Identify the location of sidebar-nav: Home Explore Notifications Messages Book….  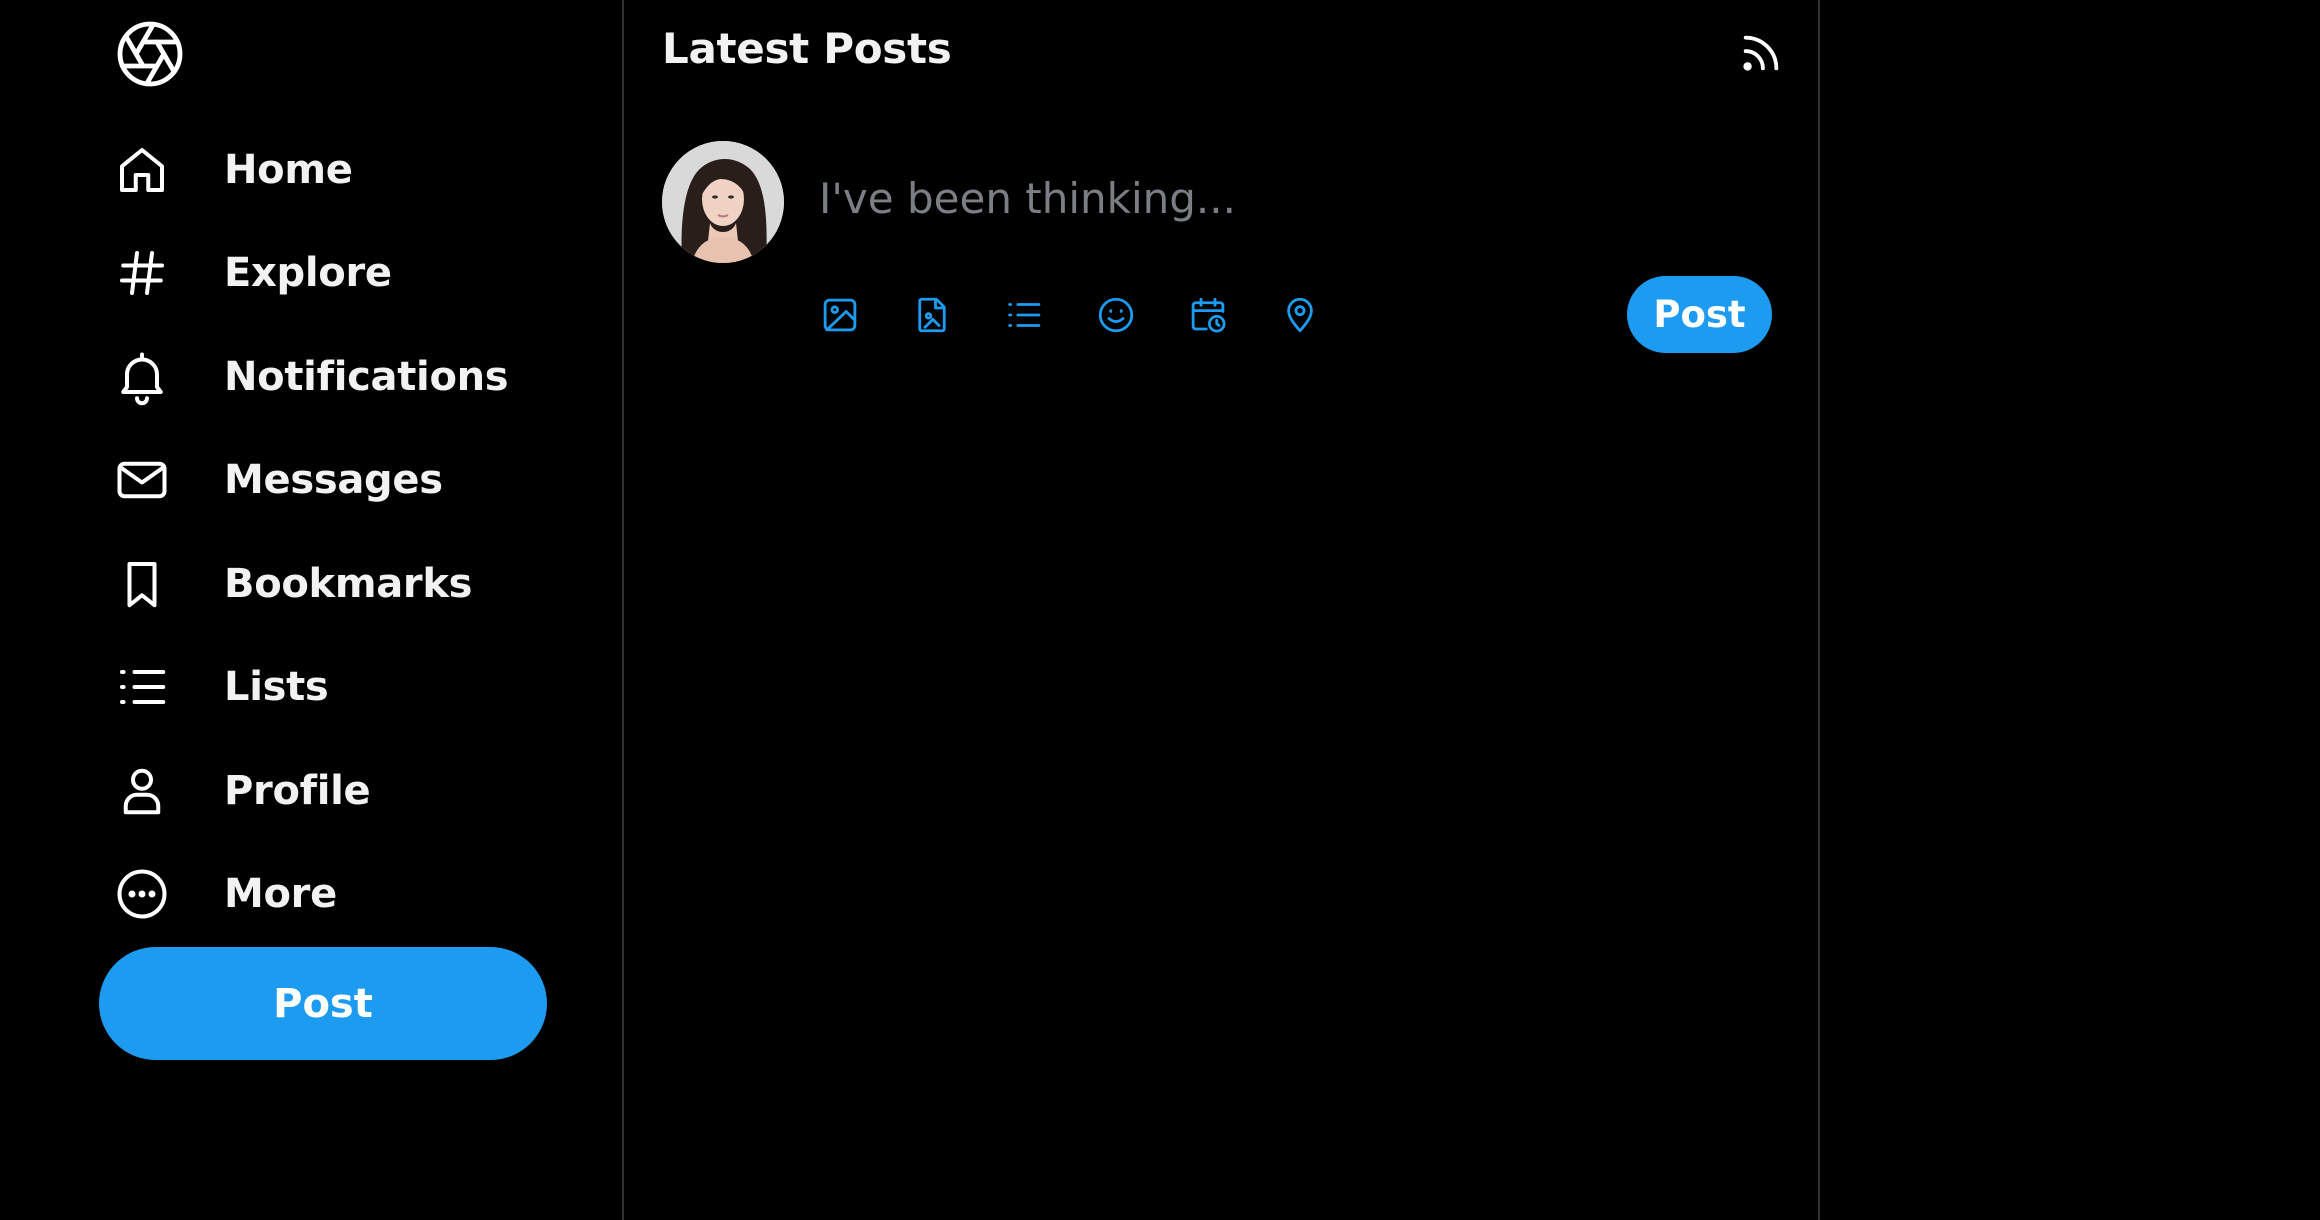
(347, 532).